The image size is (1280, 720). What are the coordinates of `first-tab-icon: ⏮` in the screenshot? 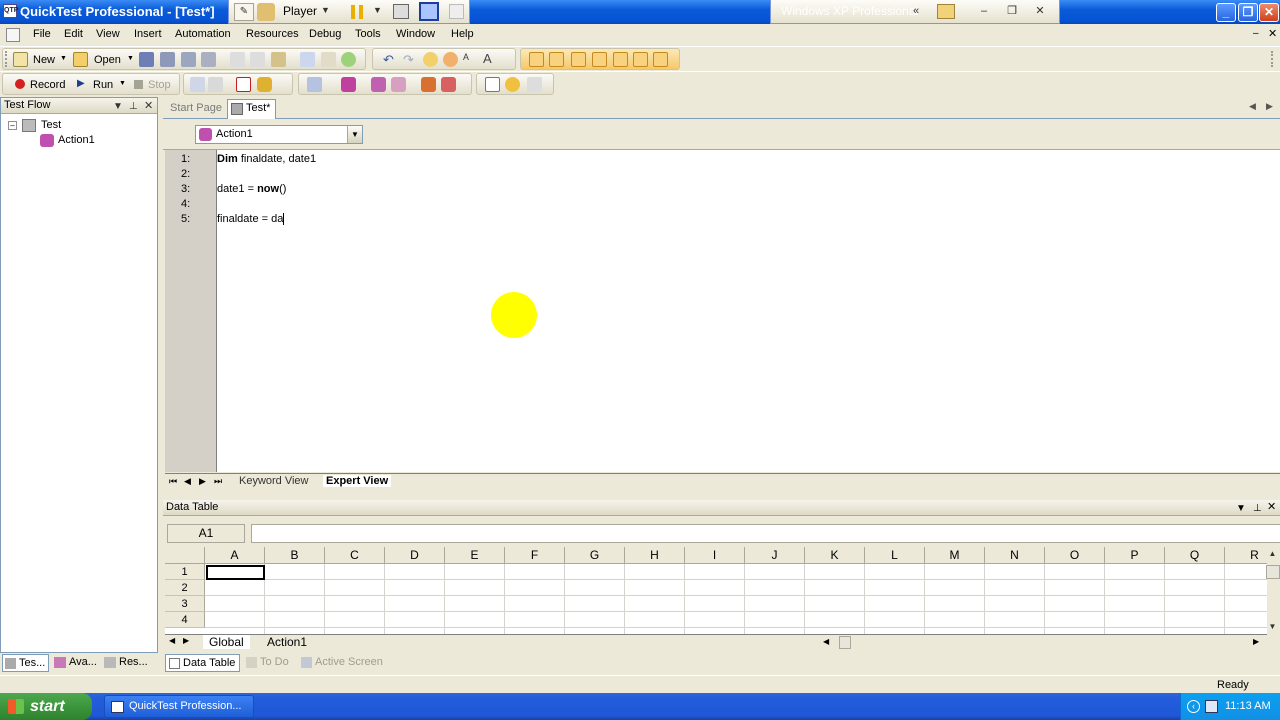 It's located at (173, 481).